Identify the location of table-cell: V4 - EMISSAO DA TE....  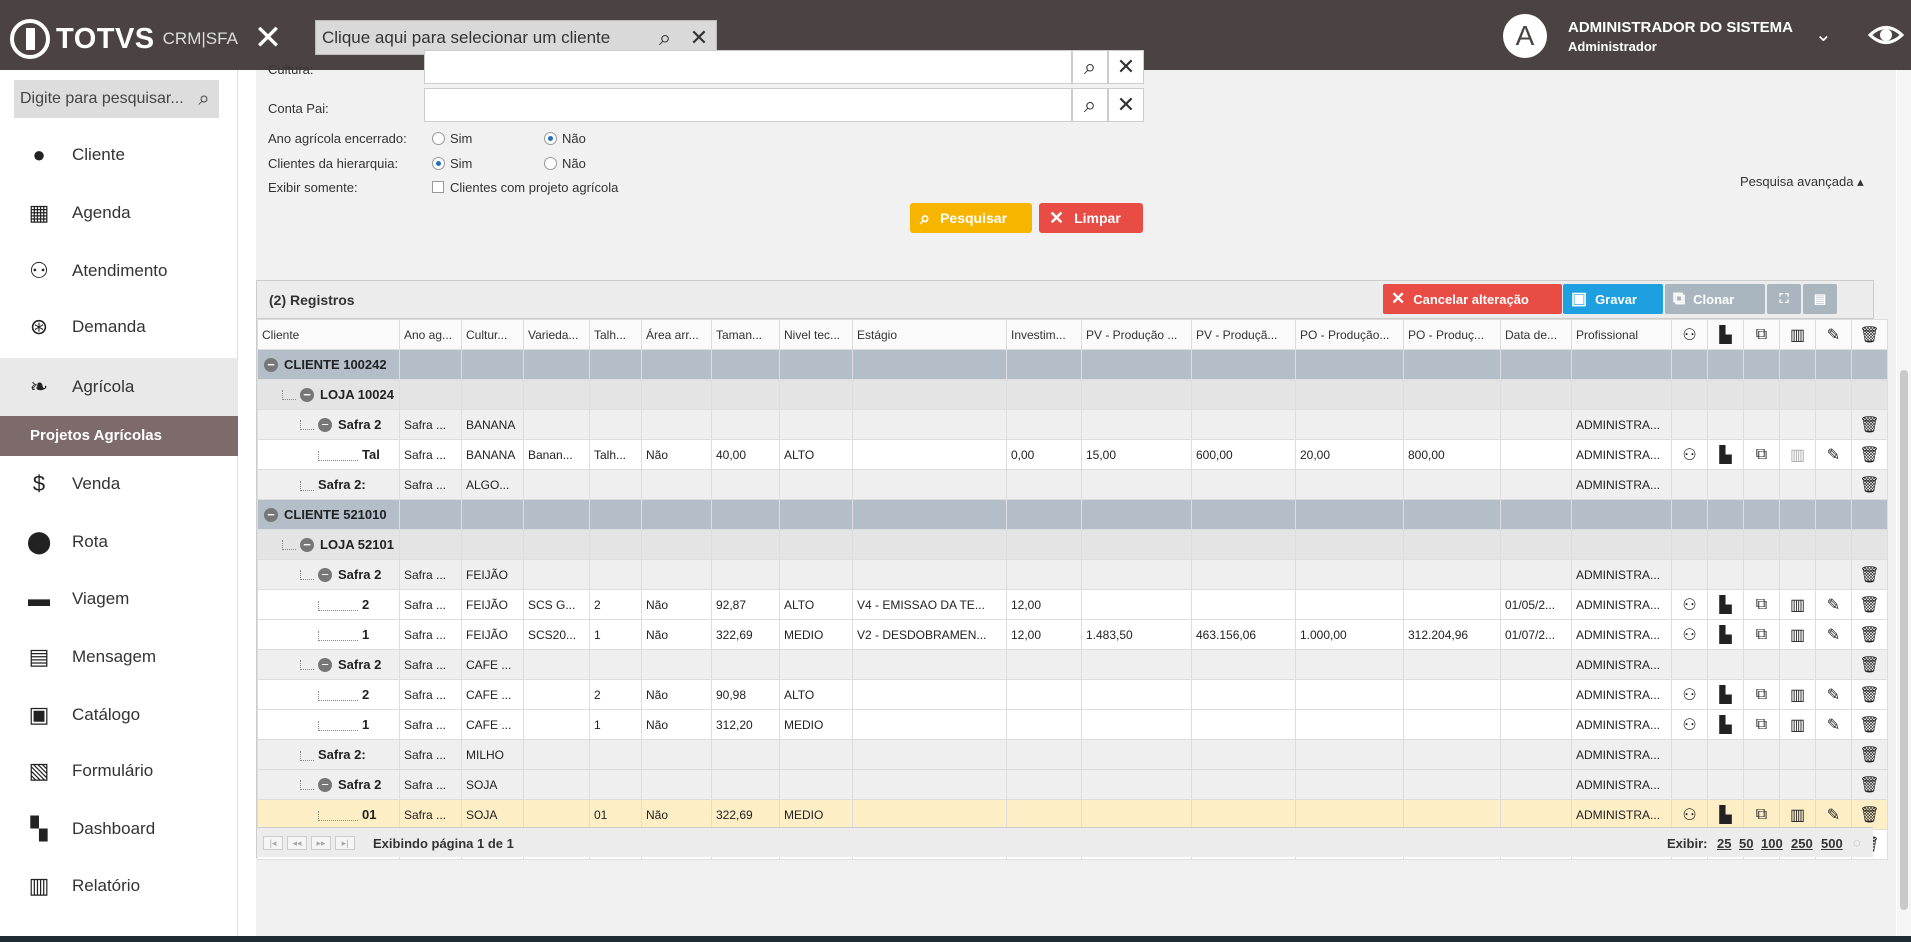
(929, 604).